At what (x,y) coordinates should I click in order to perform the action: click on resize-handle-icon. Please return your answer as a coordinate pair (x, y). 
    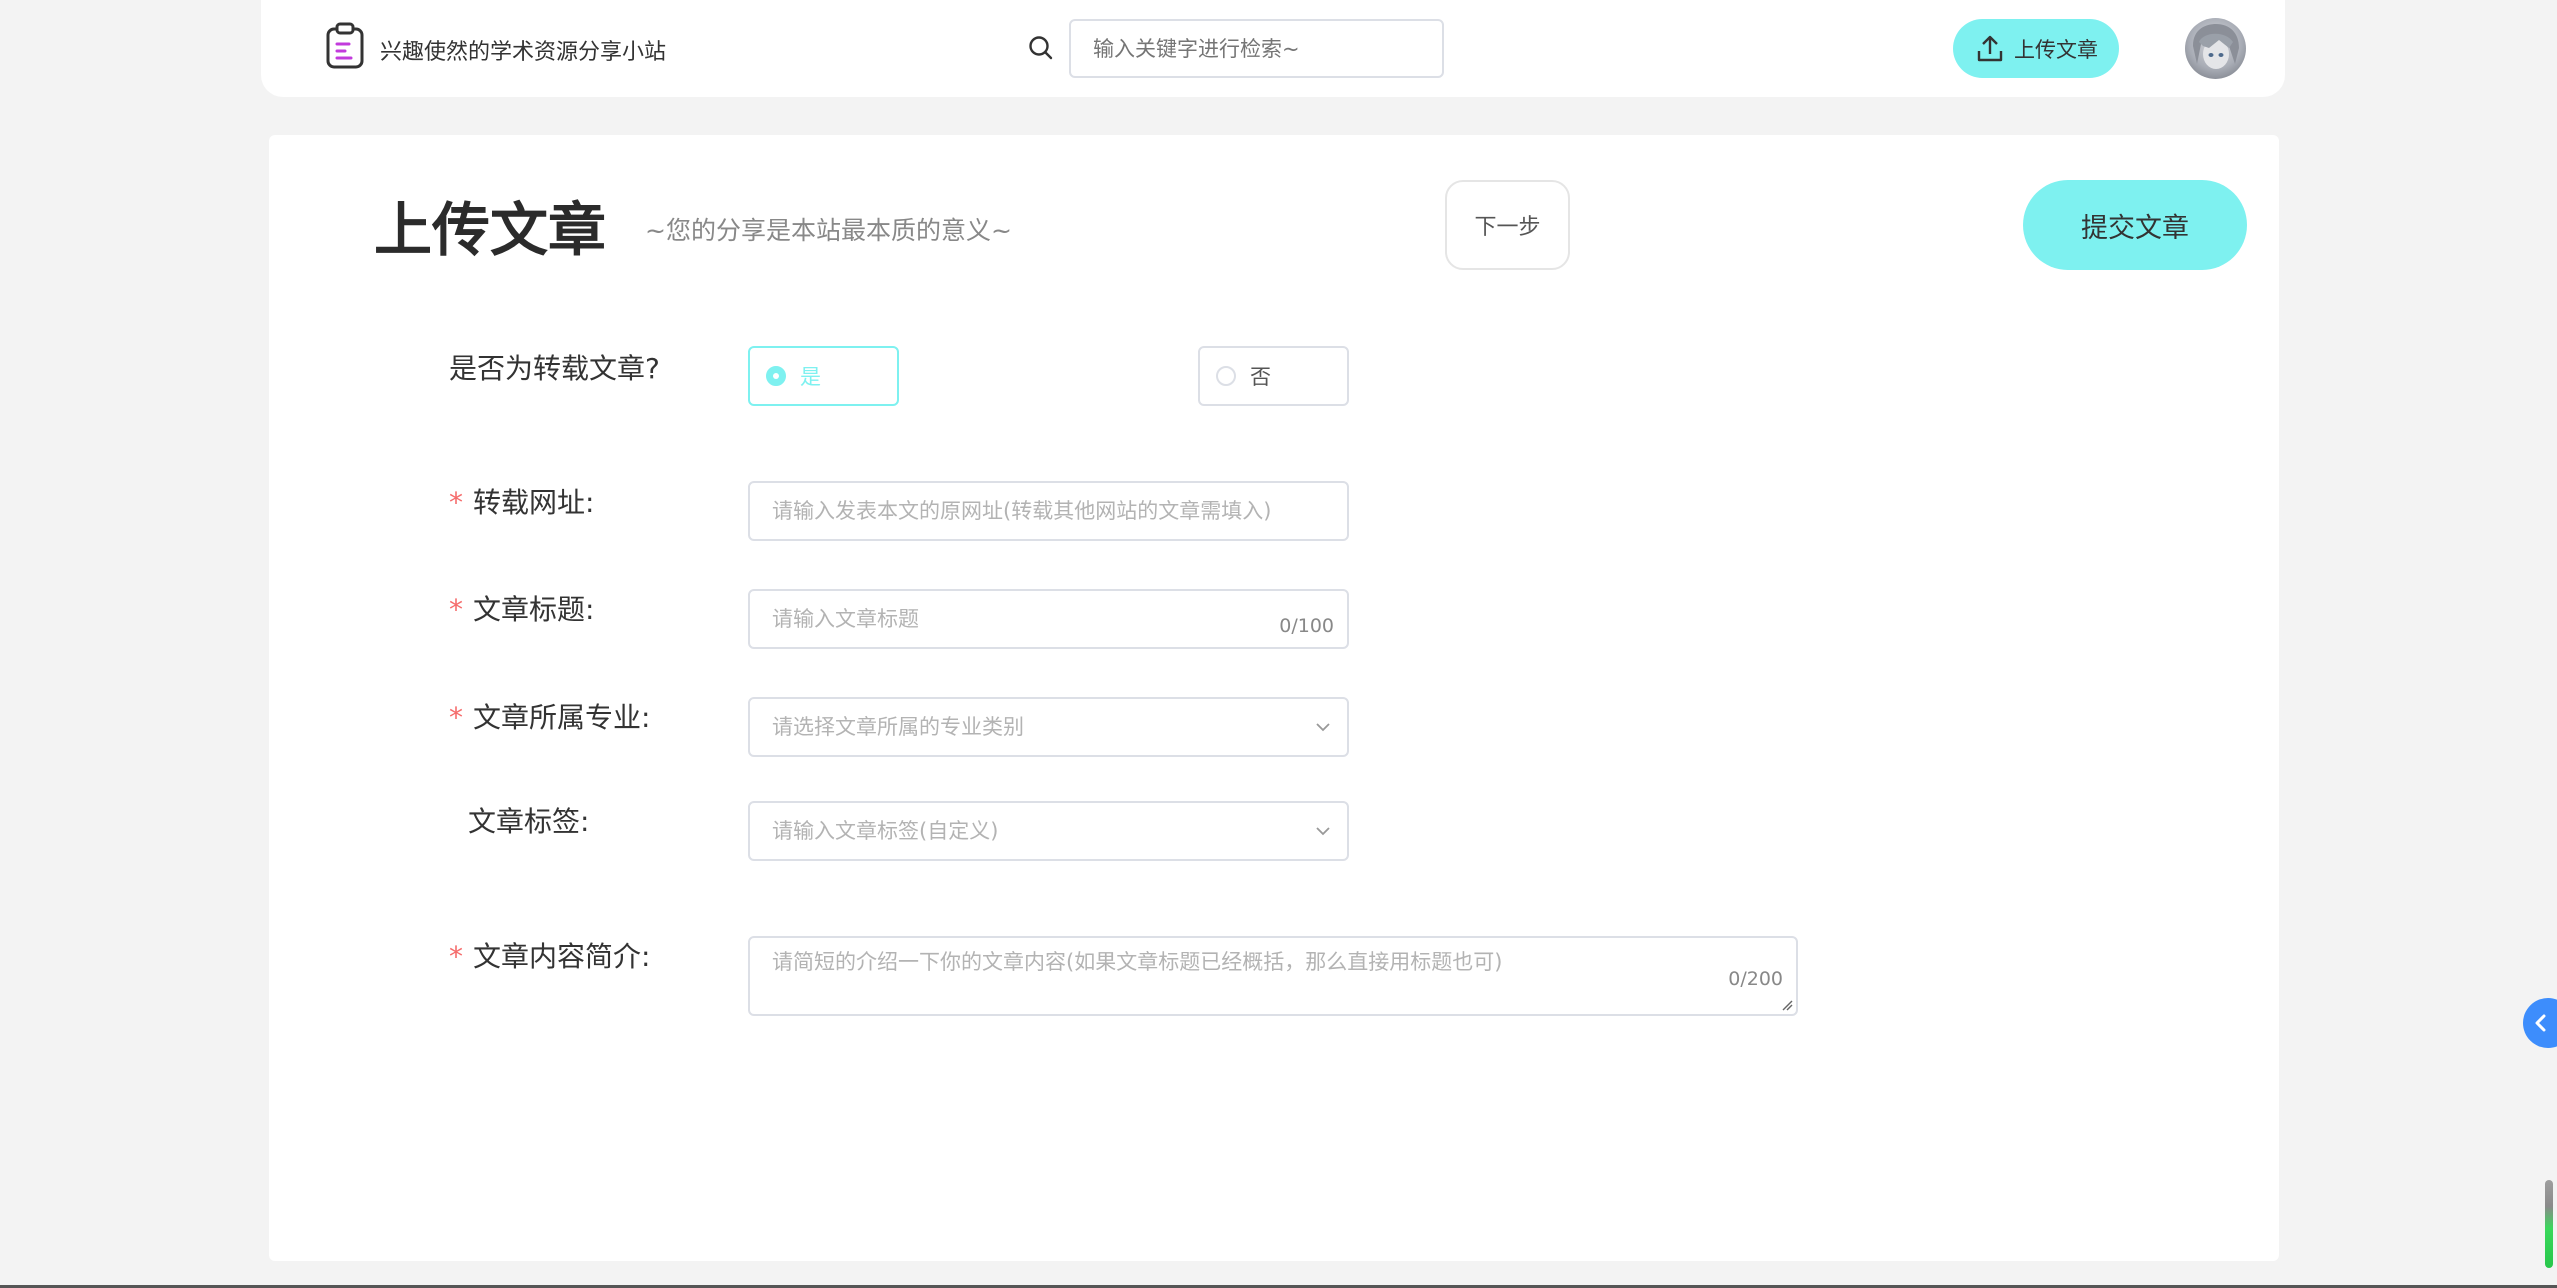
    Looking at the image, I should click on (1787, 1005).